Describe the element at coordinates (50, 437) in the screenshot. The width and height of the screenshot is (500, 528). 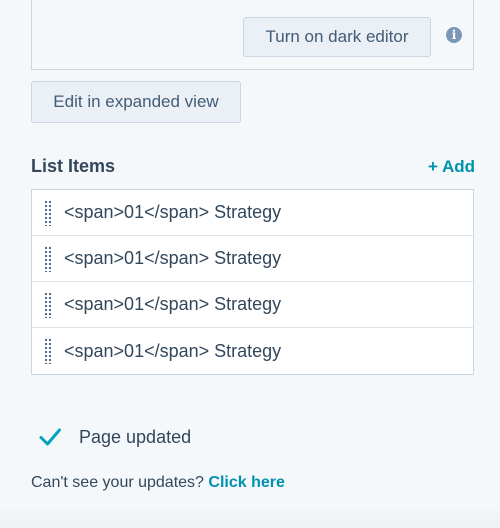
I see `check-icon` at that location.